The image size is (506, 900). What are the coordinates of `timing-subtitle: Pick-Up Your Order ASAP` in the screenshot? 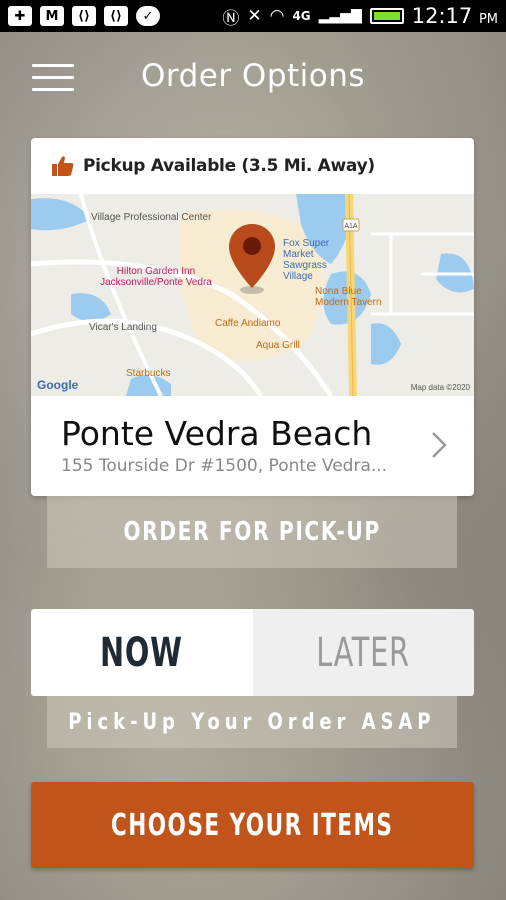 It's located at (252, 722).